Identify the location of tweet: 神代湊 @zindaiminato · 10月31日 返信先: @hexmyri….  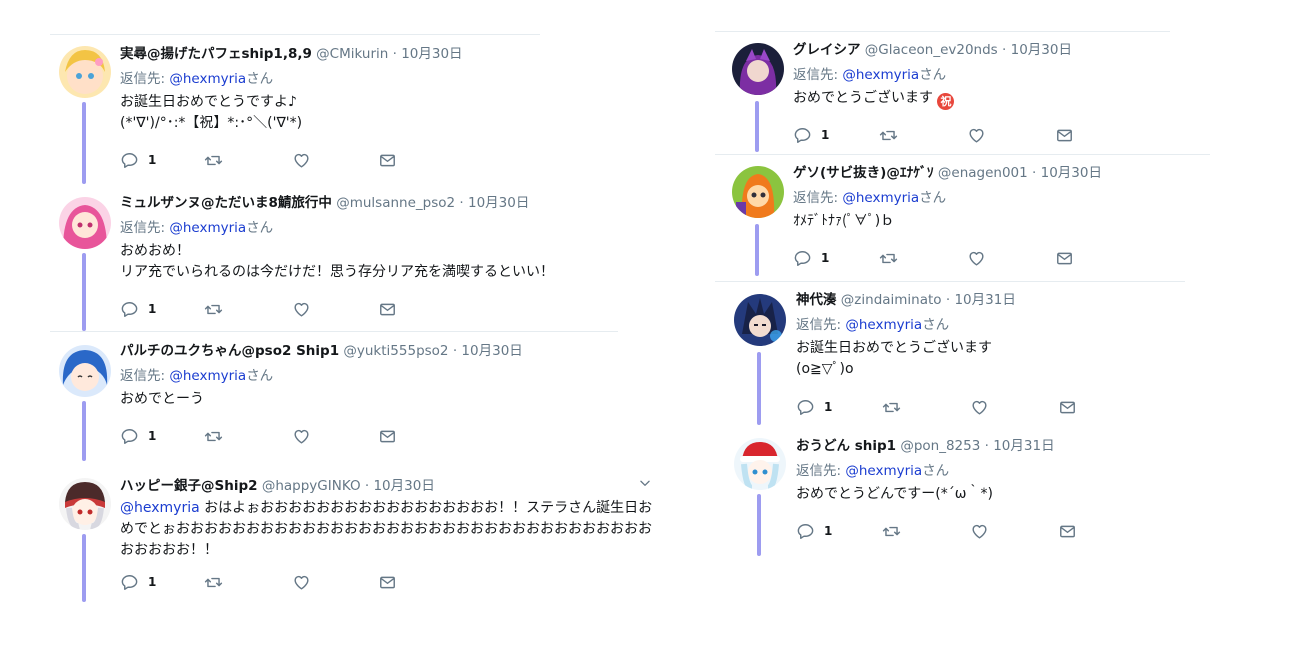
(965, 357).